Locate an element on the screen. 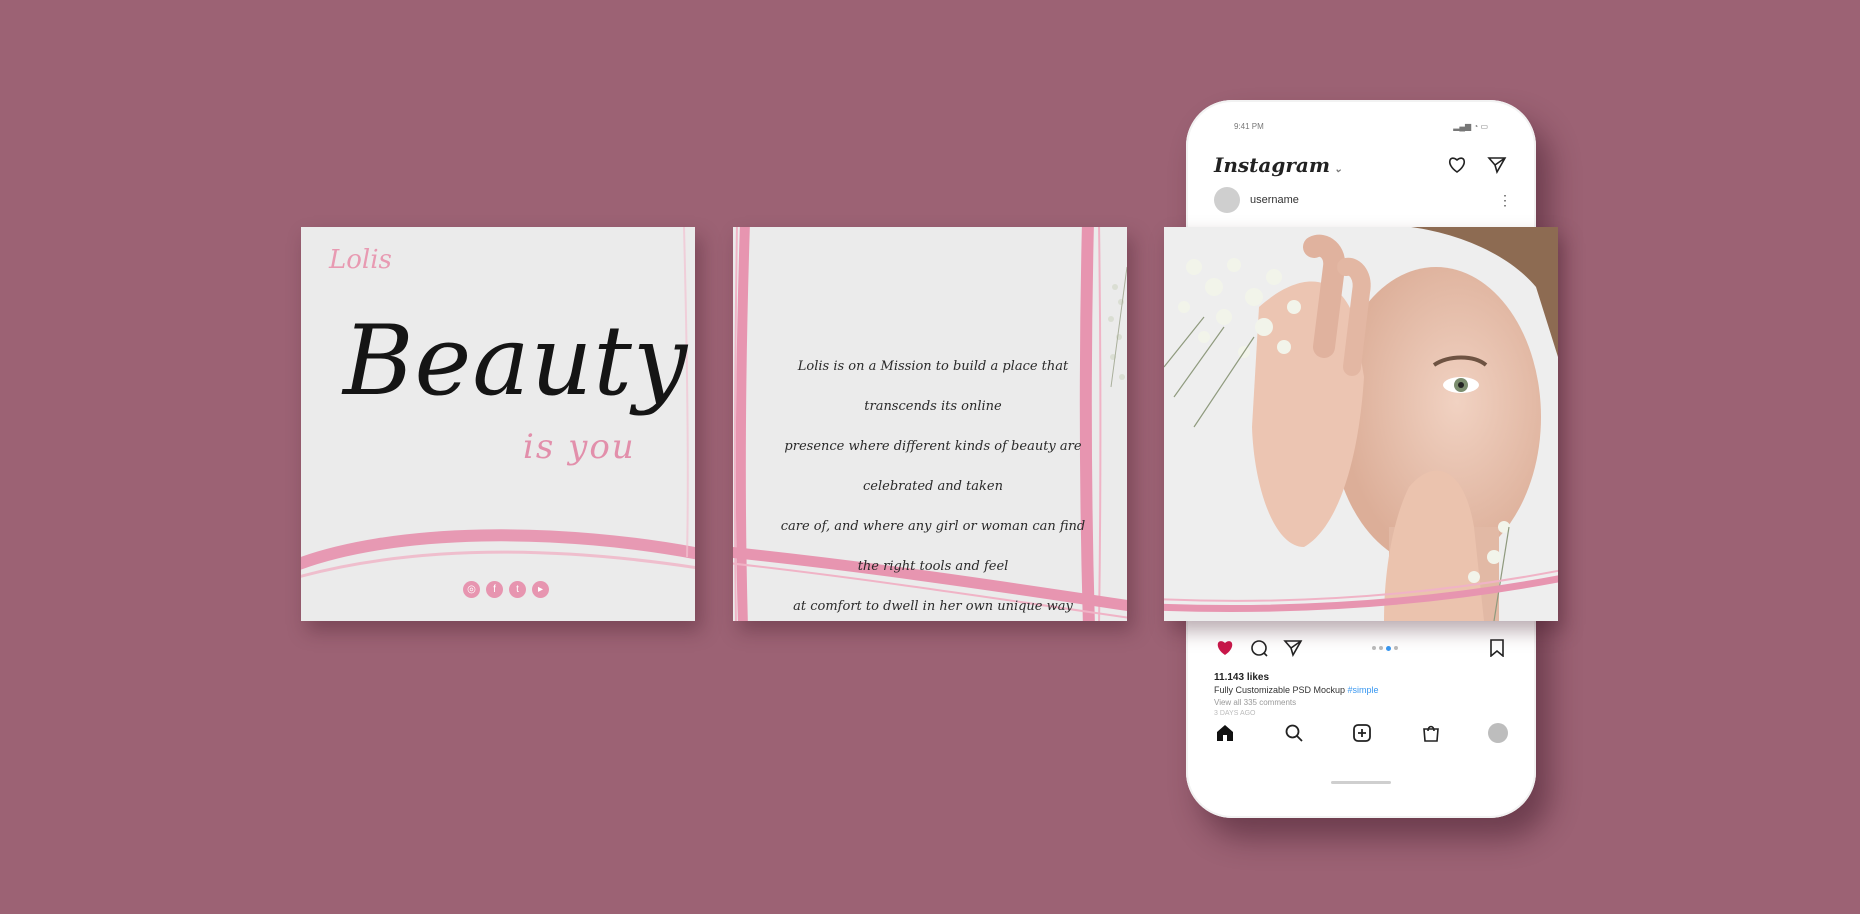  home-icon is located at coordinates (1225, 733).